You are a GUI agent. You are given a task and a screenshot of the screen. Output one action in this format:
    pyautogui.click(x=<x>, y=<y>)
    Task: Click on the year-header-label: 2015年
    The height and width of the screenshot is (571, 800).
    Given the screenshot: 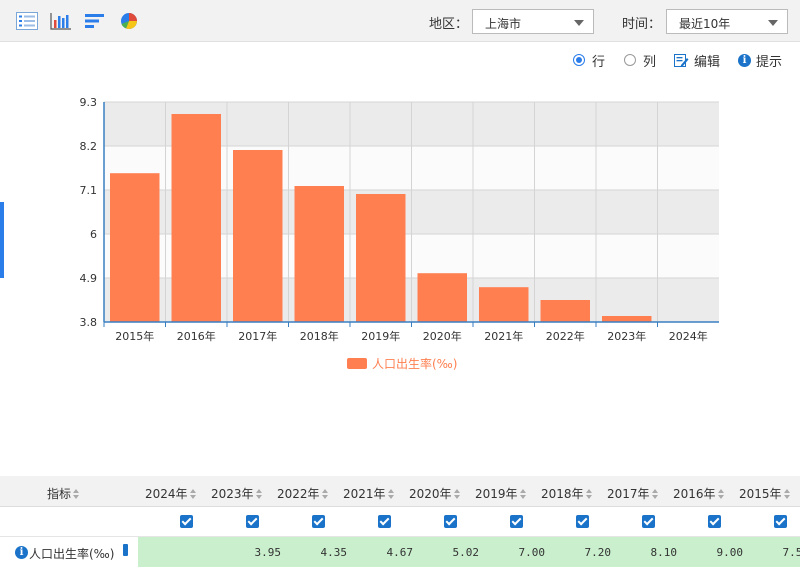 What is the action you would take?
    pyautogui.click(x=760, y=494)
    